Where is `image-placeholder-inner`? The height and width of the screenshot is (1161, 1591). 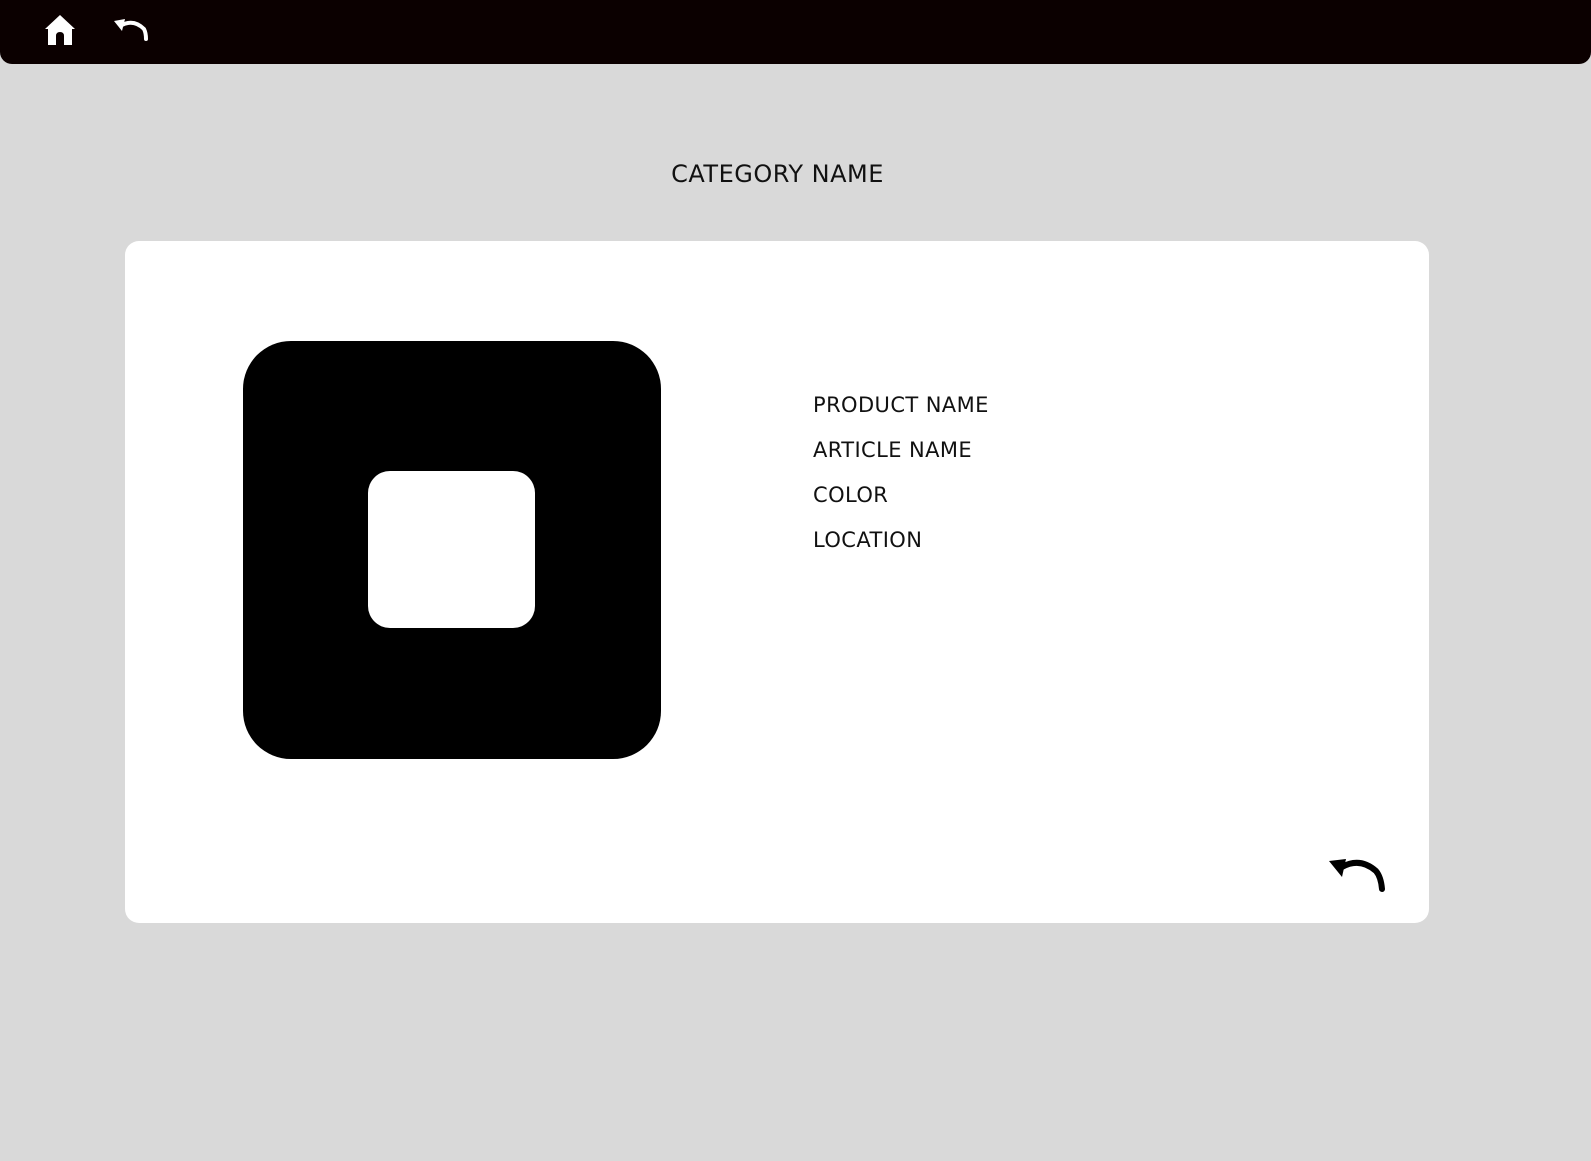
image-placeholder-inner is located at coordinates (451, 549).